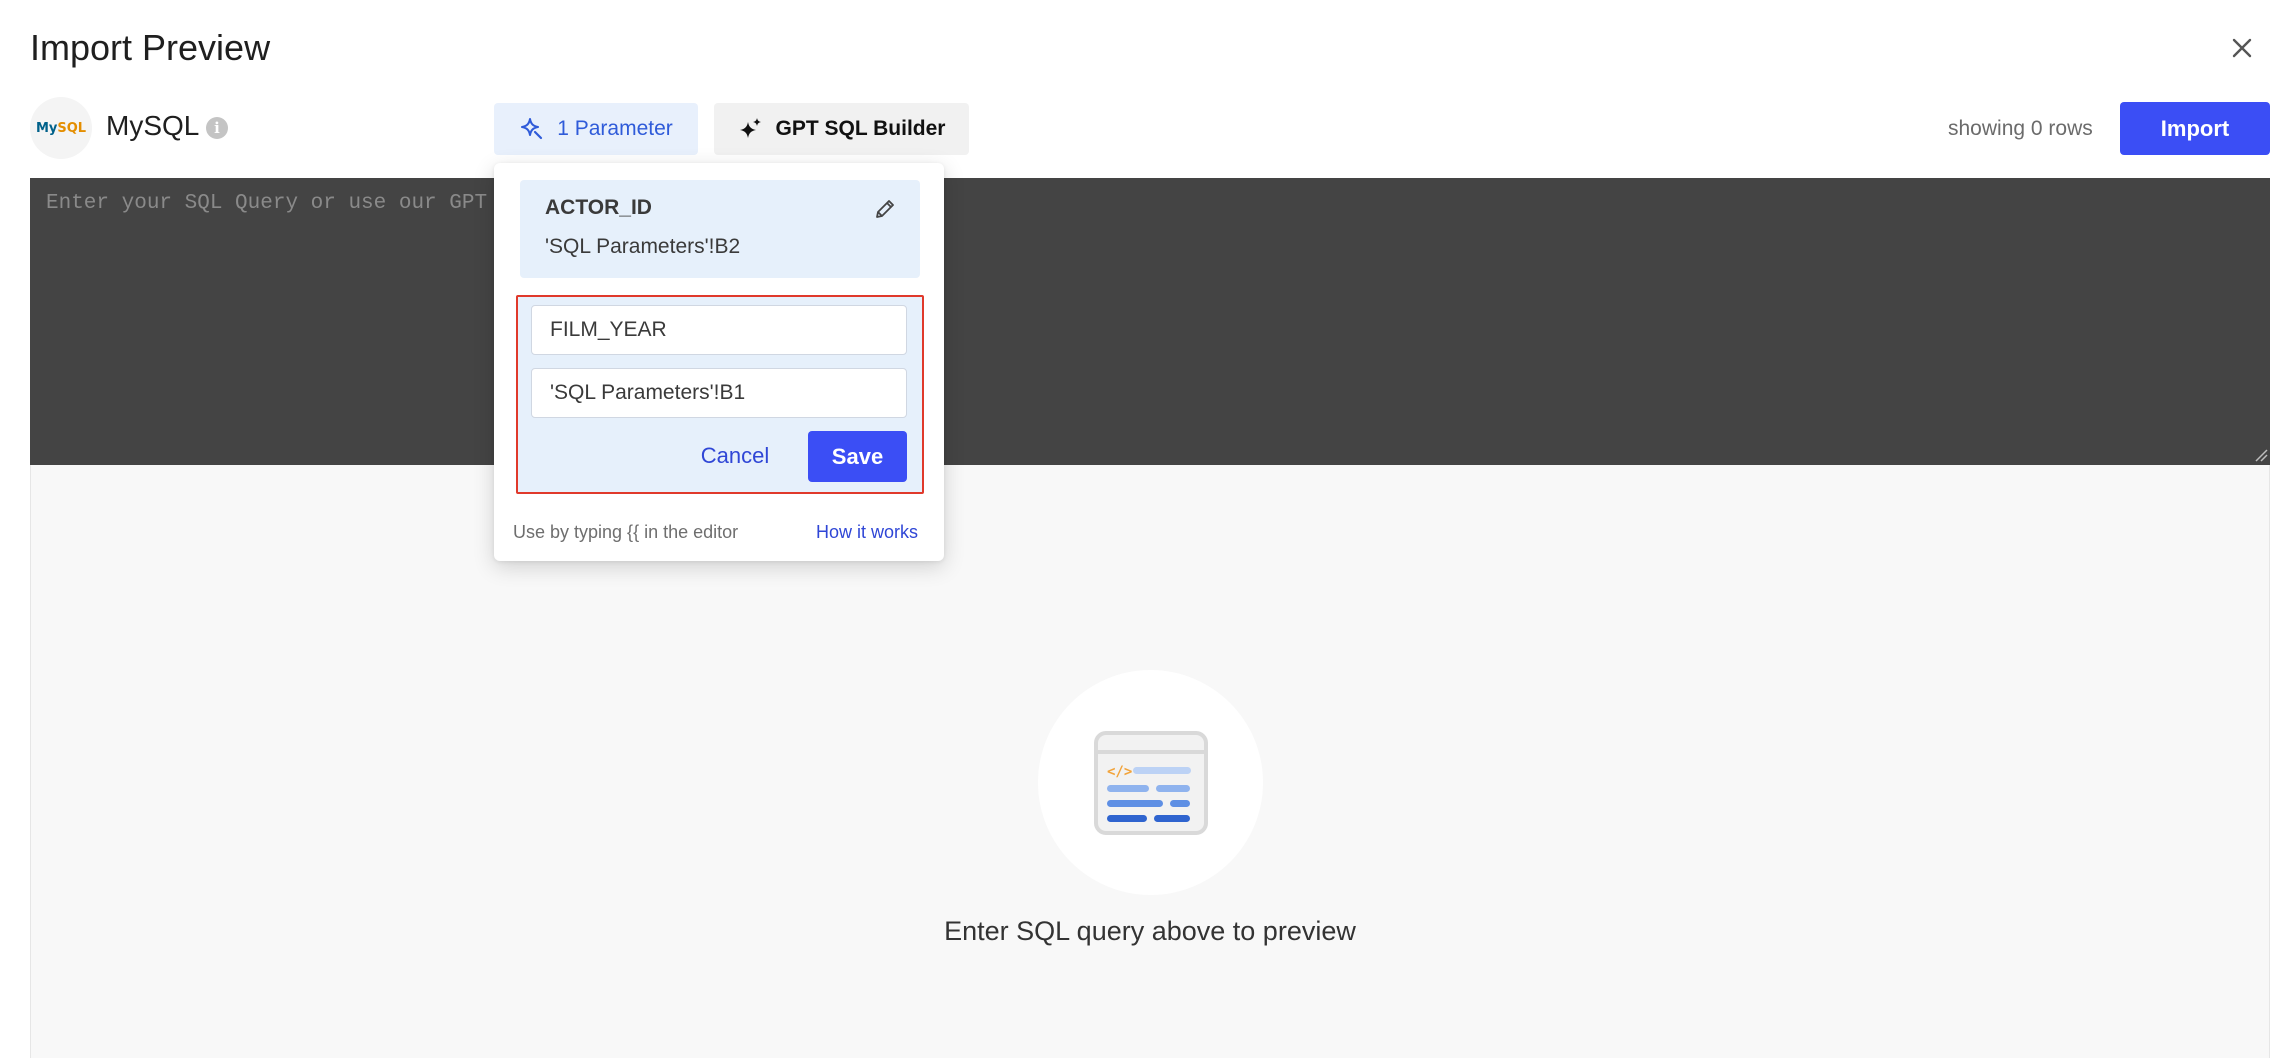 This screenshot has height=1058, width=2296. What do you see at coordinates (2195, 128) in the screenshot?
I see `import-button: Import` at bounding box center [2195, 128].